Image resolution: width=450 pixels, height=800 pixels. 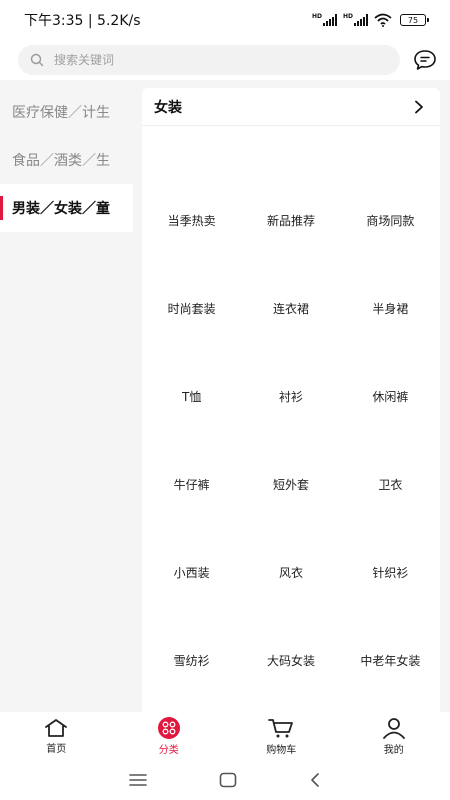 I want to click on battery-icon: 75, so click(x=414, y=20).